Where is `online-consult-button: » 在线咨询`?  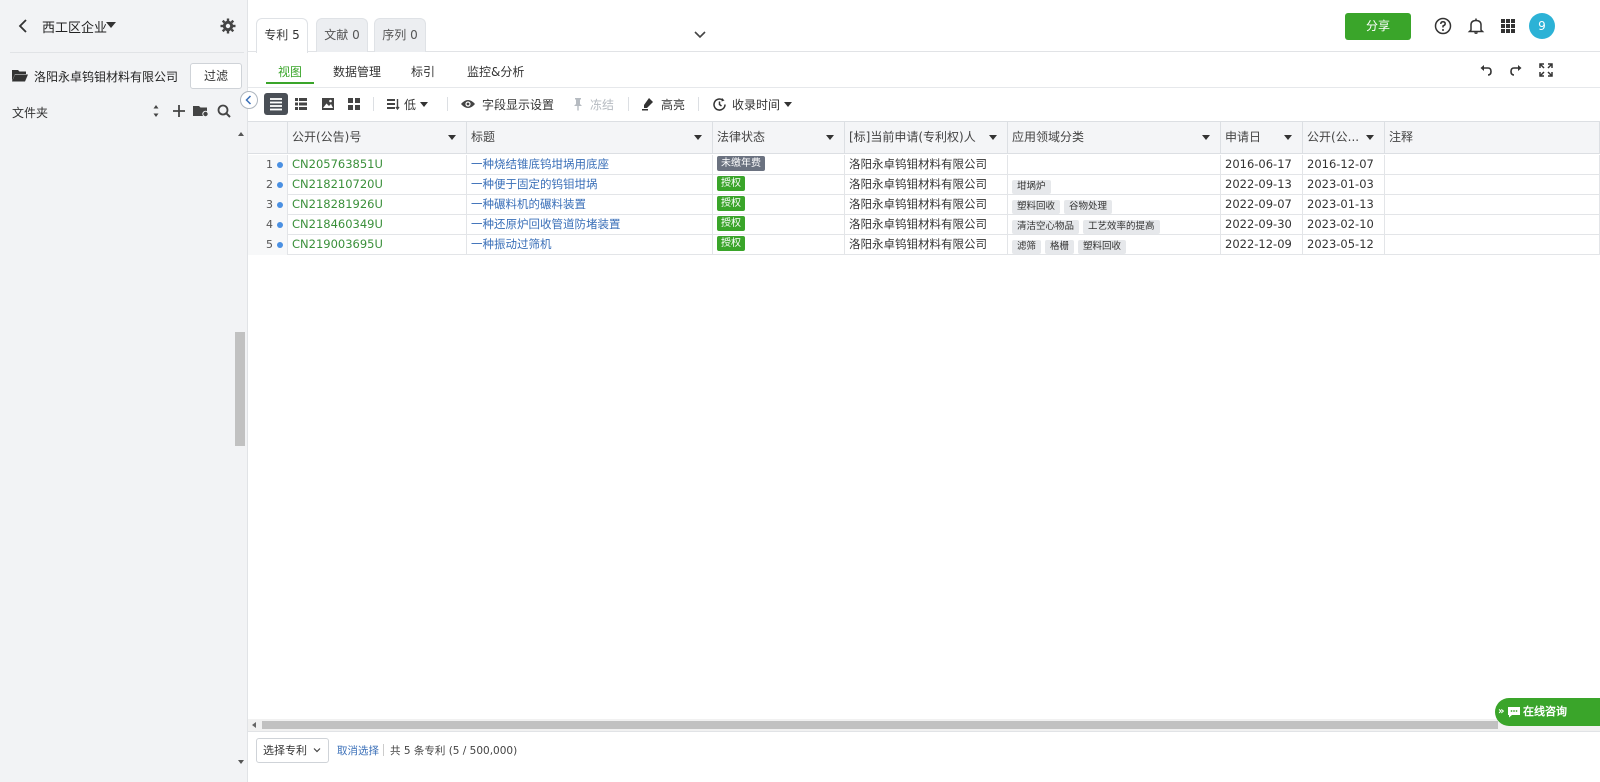 online-consult-button: » 在线咨询 is located at coordinates (1547, 712).